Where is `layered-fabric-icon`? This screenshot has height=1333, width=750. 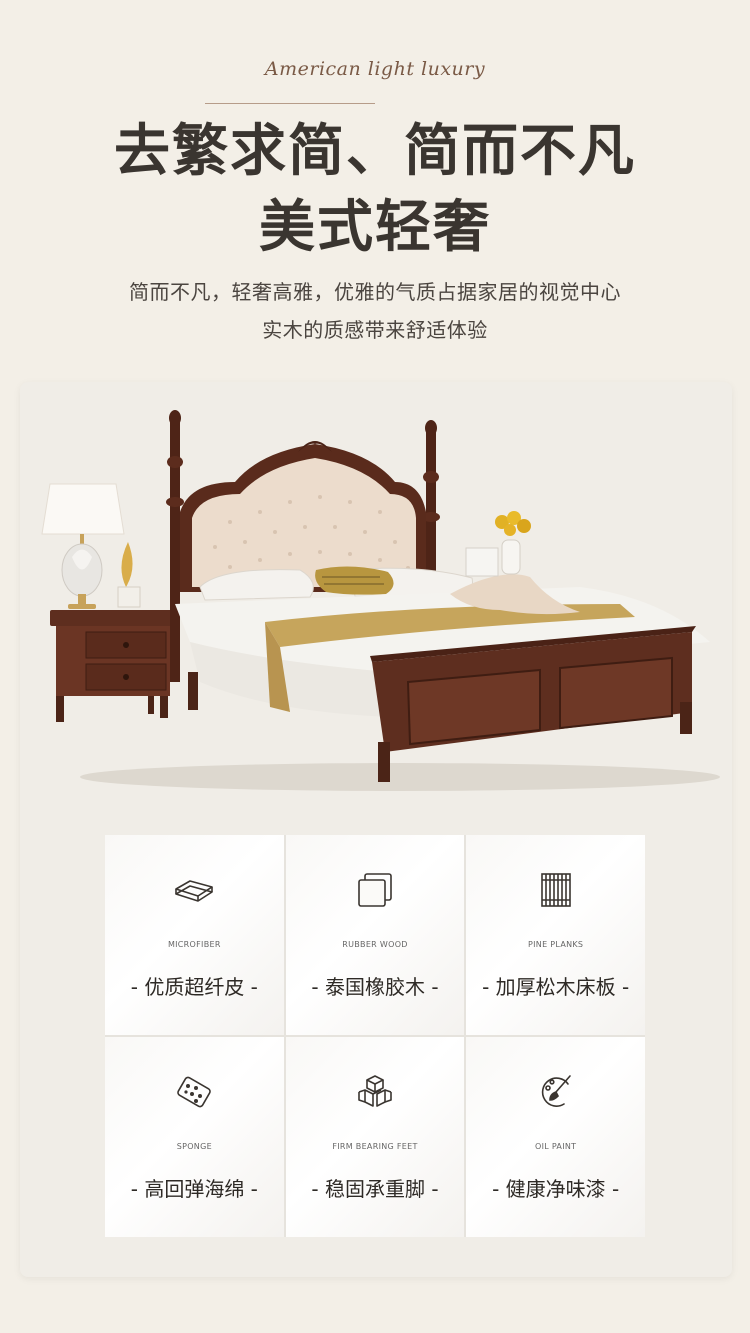
layered-fabric-icon is located at coordinates (194, 891).